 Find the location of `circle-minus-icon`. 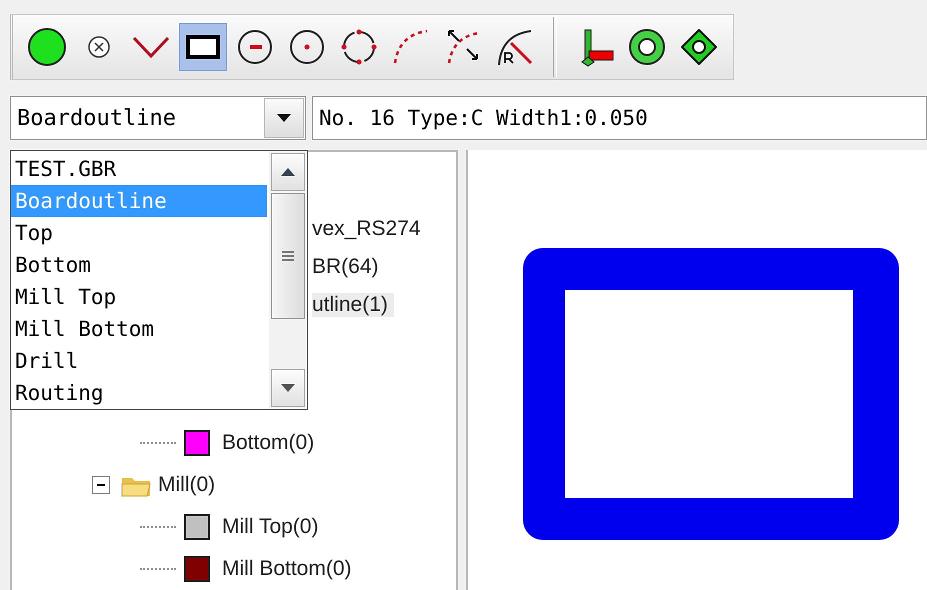

circle-minus-icon is located at coordinates (255, 47).